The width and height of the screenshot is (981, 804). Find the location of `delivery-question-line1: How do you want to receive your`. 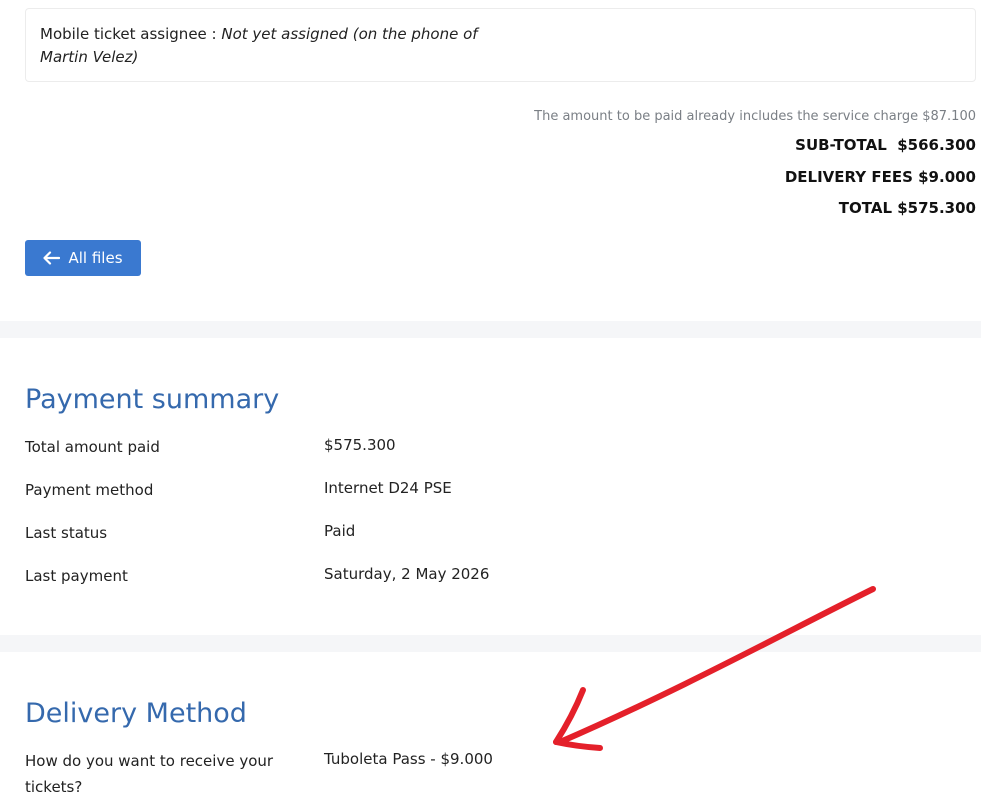

delivery-question-line1: How do you want to receive your is located at coordinates (149, 761).